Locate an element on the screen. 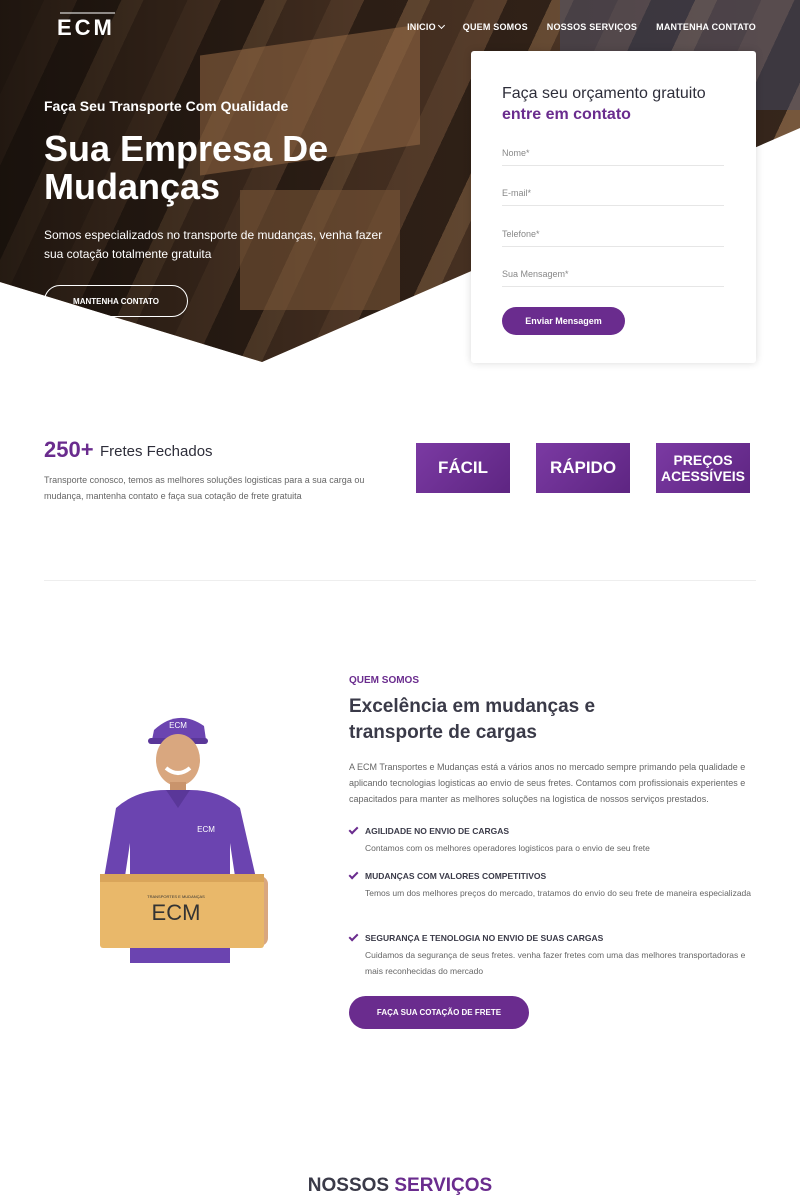 The width and height of the screenshot is (800, 1200). email-field: E-mail* is located at coordinates (613, 195).